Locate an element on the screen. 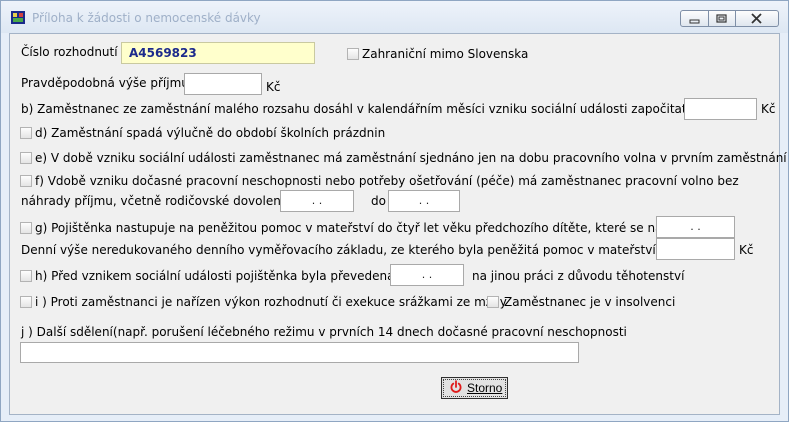  item-h-date-field: . . is located at coordinates (427, 275).